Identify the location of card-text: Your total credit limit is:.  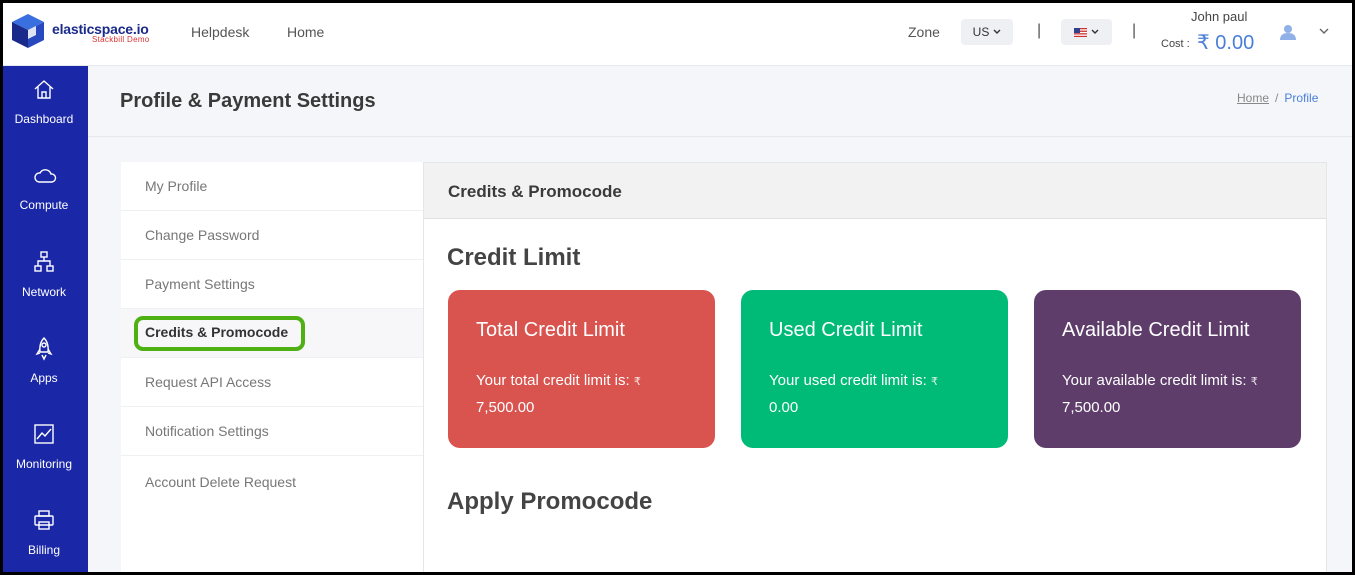
(553, 380).